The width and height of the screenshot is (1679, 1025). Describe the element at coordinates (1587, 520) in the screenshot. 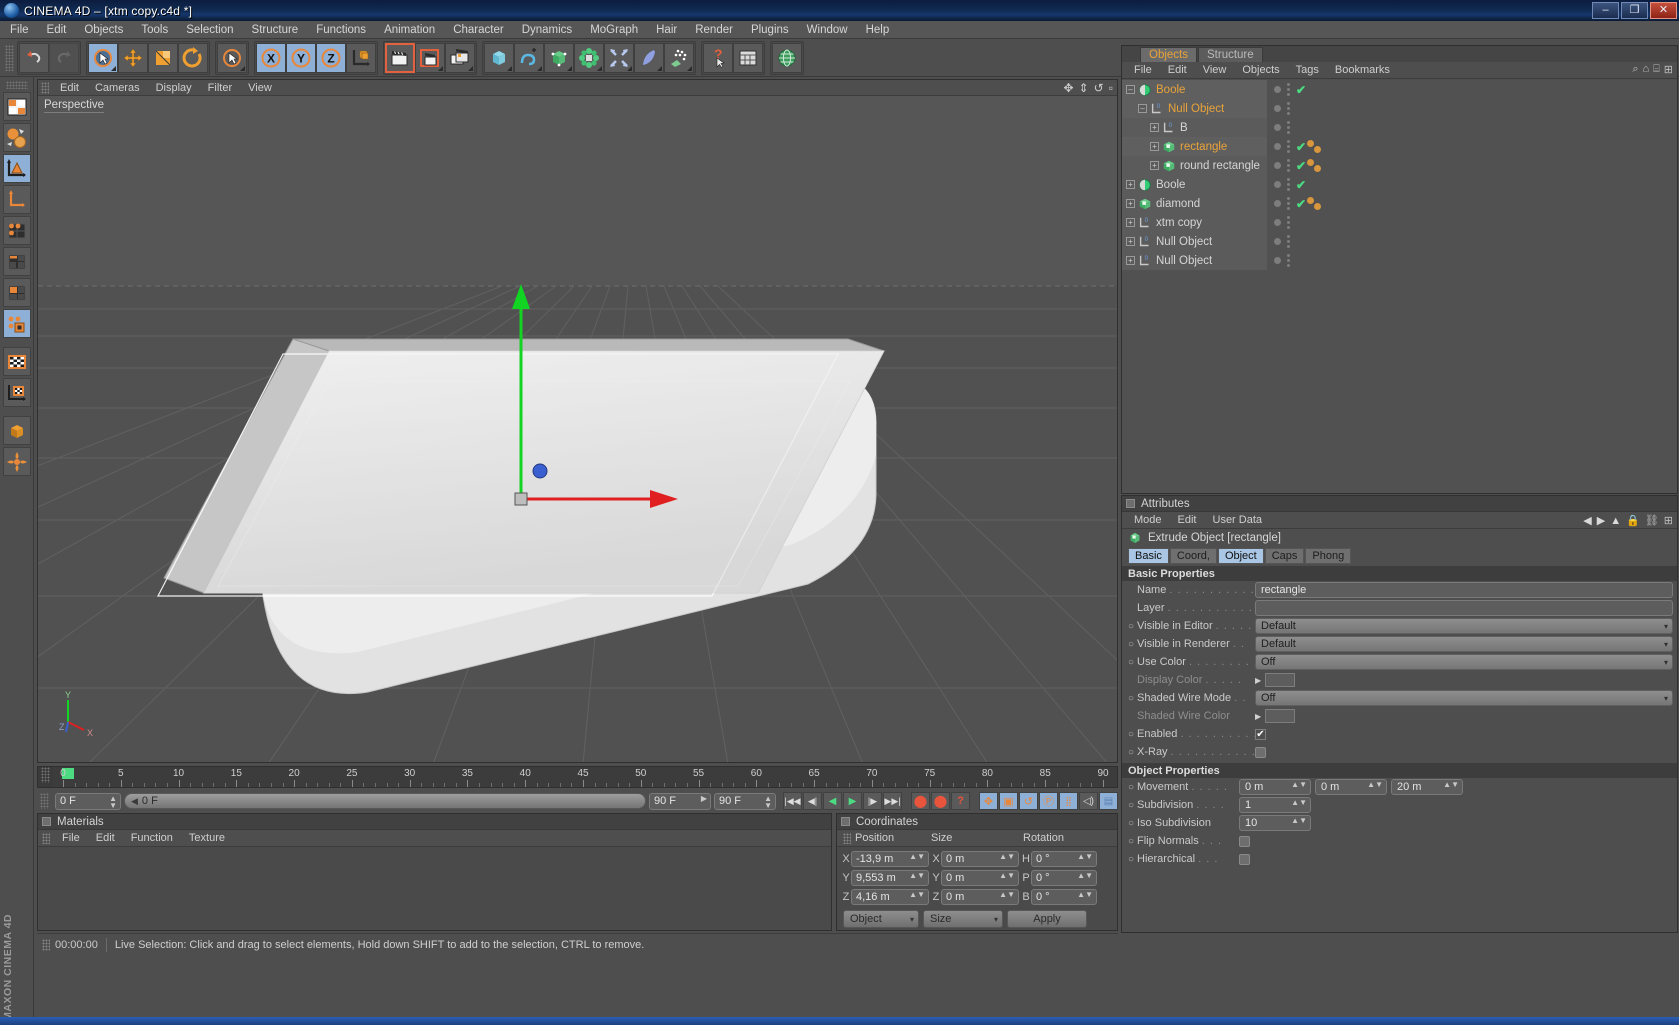

I see `back-arrow-icon: ◀` at that location.